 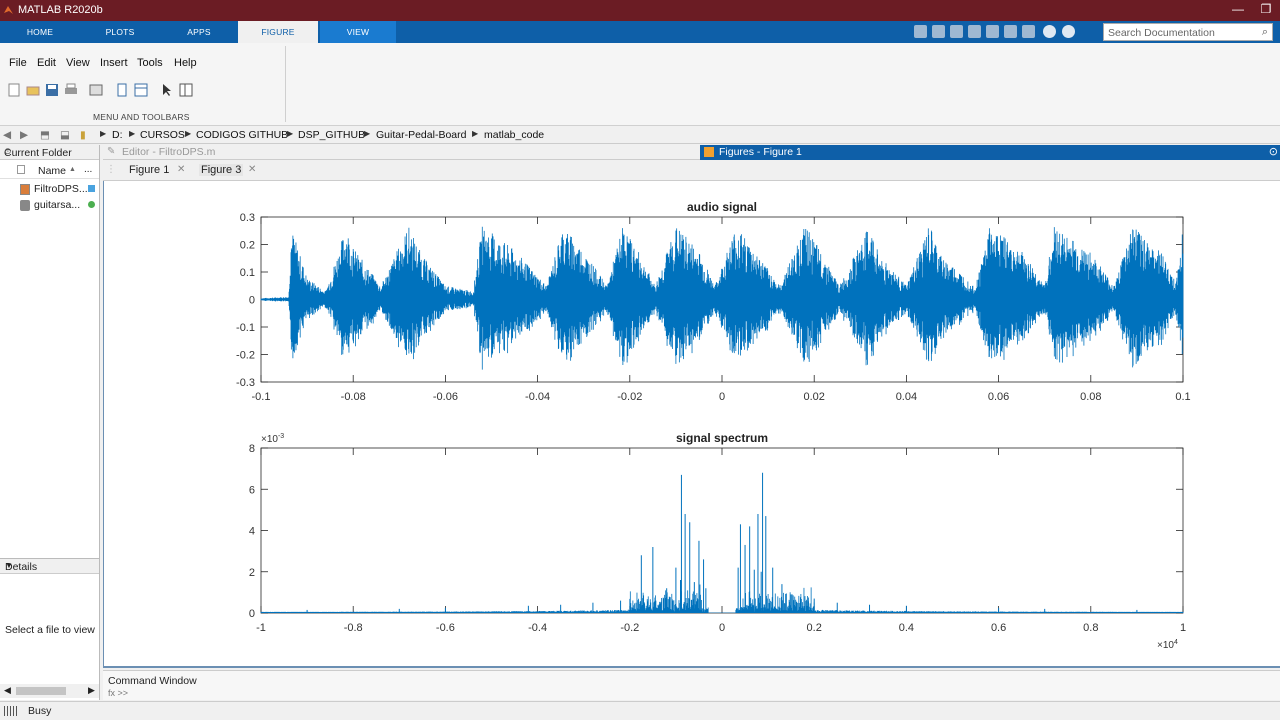 What do you see at coordinates (722, 438) in the screenshot?
I see `chart-title: signal spectrum` at bounding box center [722, 438].